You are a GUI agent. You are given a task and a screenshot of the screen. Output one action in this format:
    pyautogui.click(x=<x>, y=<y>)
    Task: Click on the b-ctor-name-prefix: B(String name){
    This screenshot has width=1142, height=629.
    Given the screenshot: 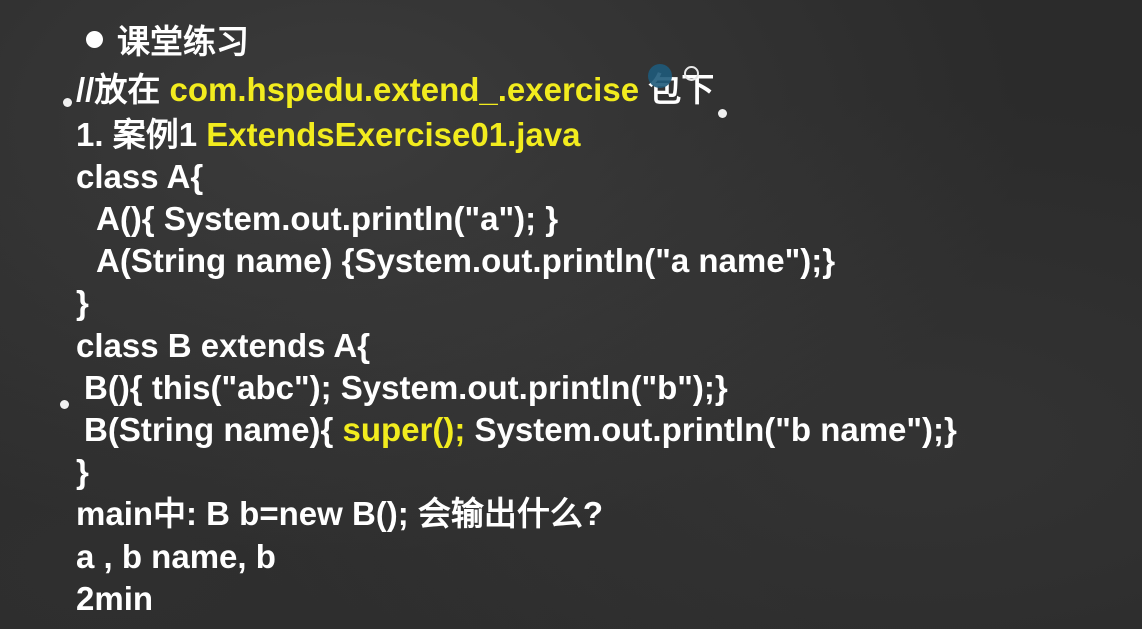 What is the action you would take?
    pyautogui.click(x=209, y=429)
    